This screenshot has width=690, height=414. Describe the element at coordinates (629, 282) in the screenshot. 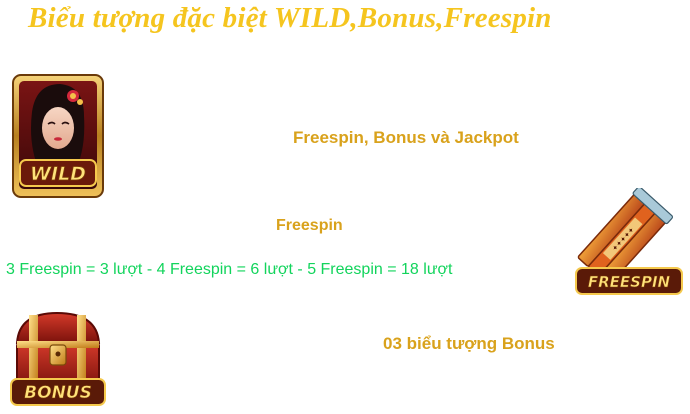

I see `svg-text: FREESPIN` at that location.